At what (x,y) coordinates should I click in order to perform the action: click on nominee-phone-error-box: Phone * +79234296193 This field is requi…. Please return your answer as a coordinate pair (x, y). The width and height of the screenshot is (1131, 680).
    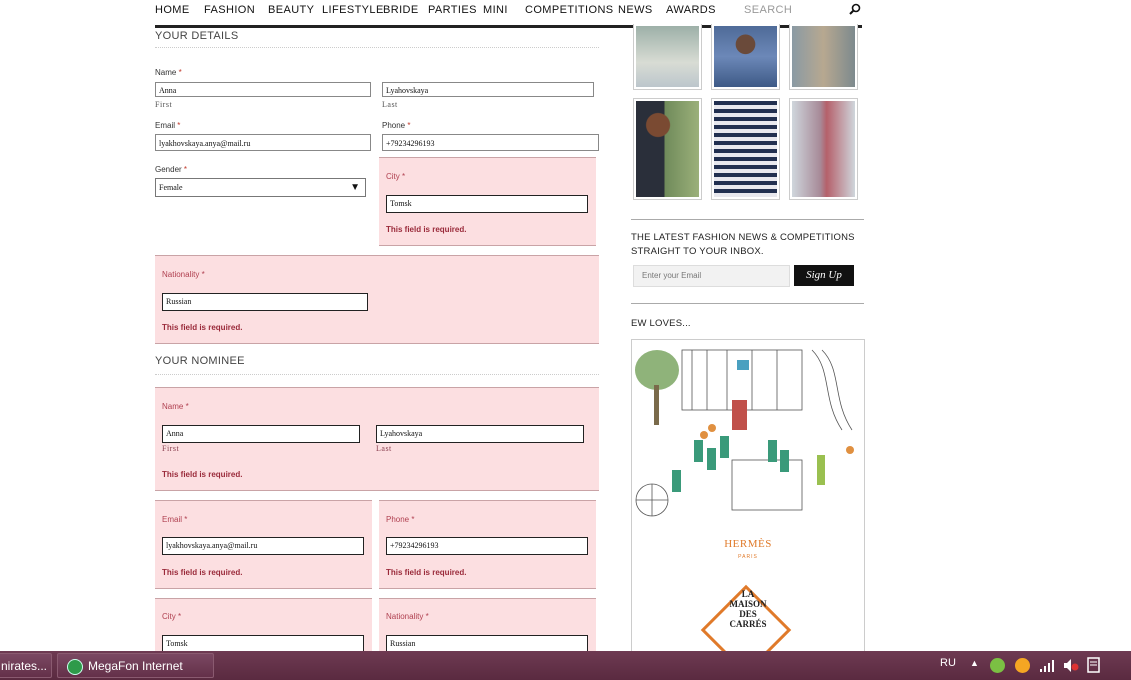
    Looking at the image, I should click on (487, 544).